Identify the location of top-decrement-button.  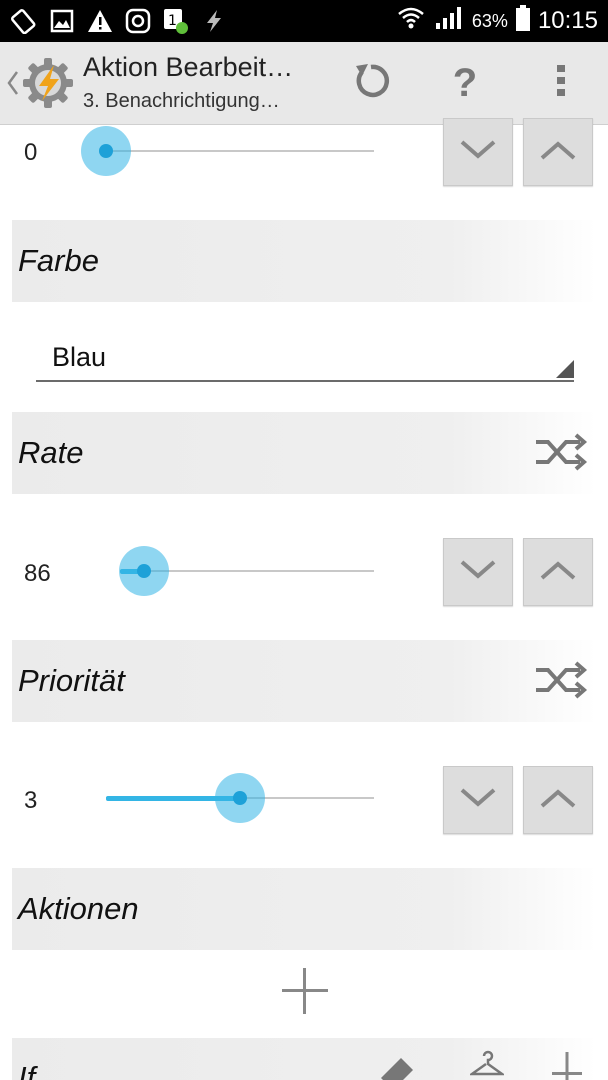
(478, 152).